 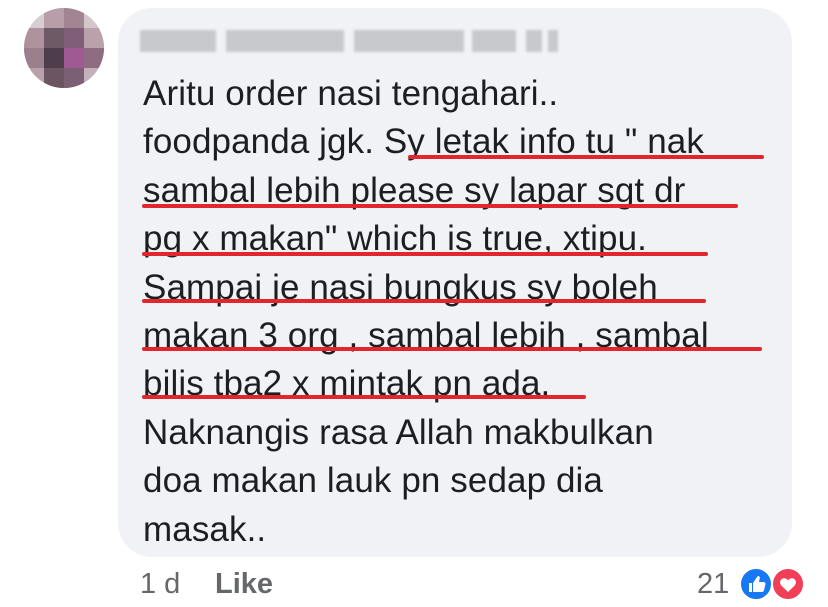 I want to click on heart-icon, so click(x=788, y=585).